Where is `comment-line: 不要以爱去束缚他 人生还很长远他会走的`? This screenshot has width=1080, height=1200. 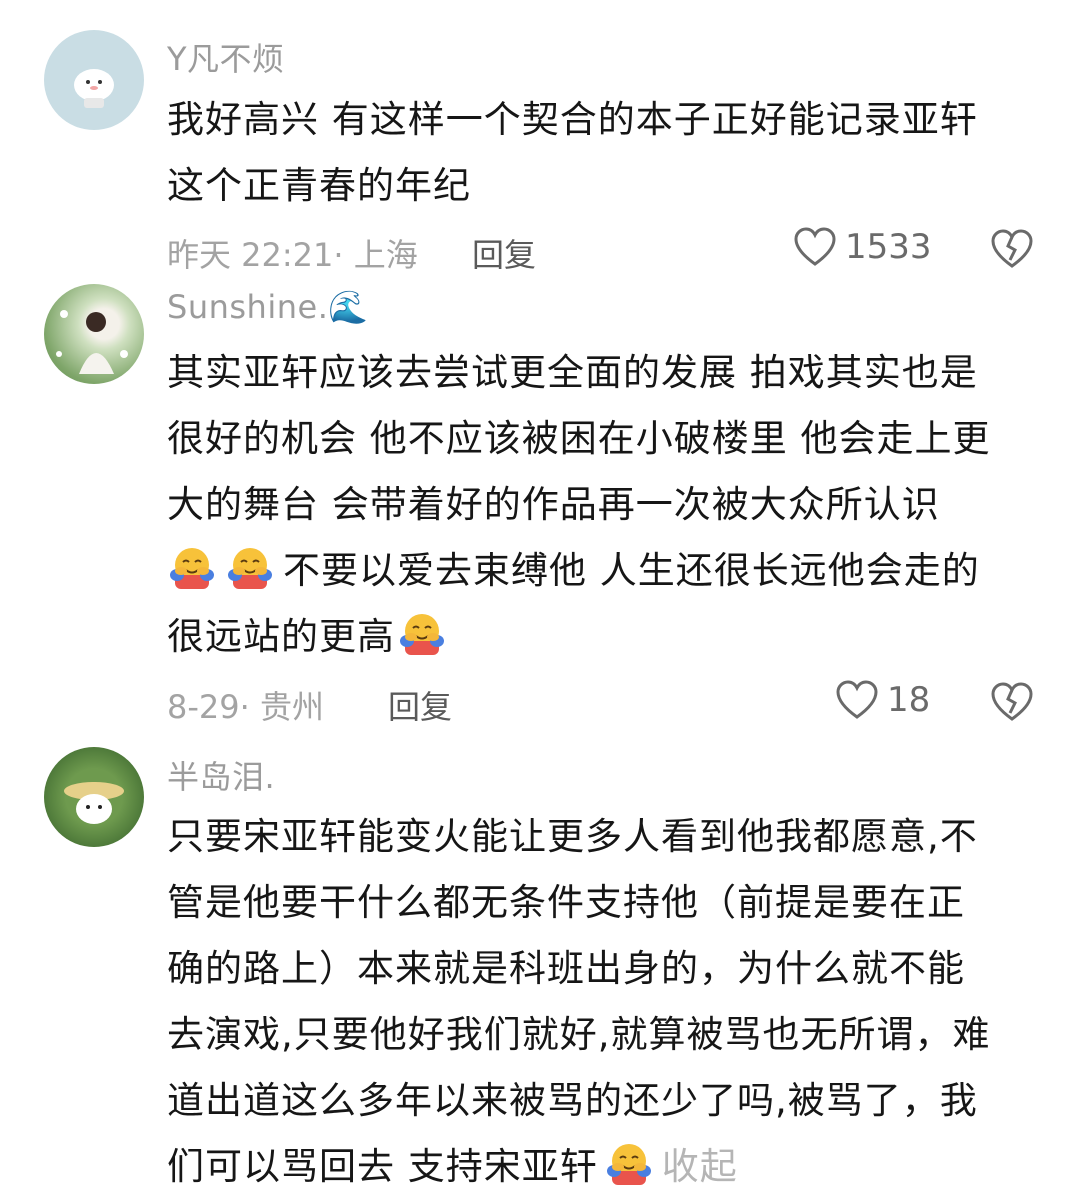 comment-line: 不要以爱去束缚他 人生还很长远他会走的 is located at coordinates (607, 571).